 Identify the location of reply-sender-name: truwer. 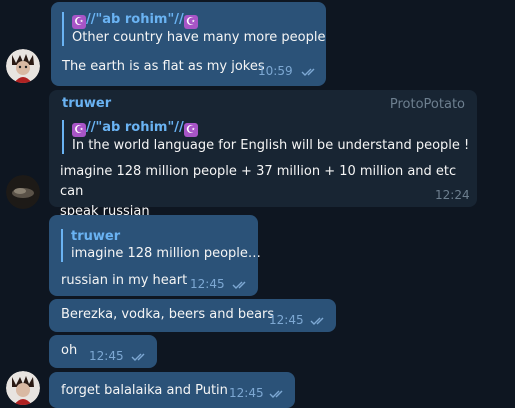
(96, 236).